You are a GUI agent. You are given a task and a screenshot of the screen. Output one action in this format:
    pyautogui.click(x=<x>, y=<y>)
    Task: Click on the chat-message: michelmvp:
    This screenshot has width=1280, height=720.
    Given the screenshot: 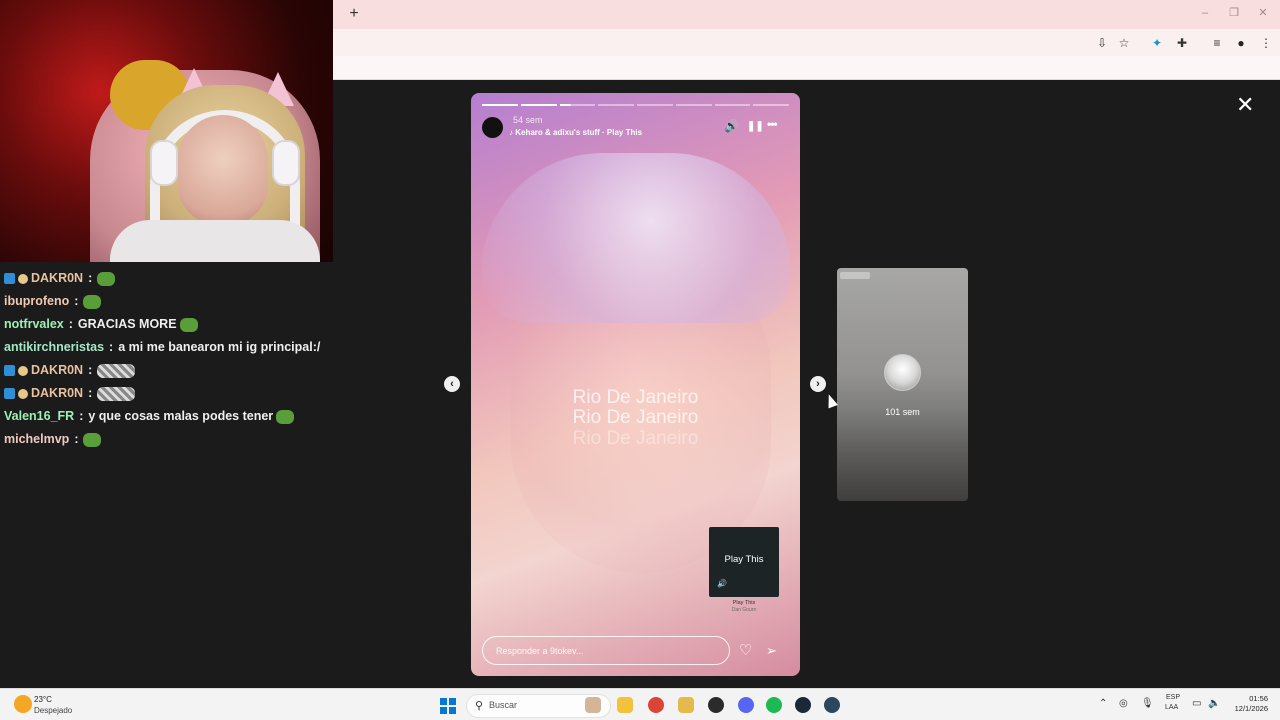 What is the action you would take?
    pyautogui.click(x=169, y=439)
    